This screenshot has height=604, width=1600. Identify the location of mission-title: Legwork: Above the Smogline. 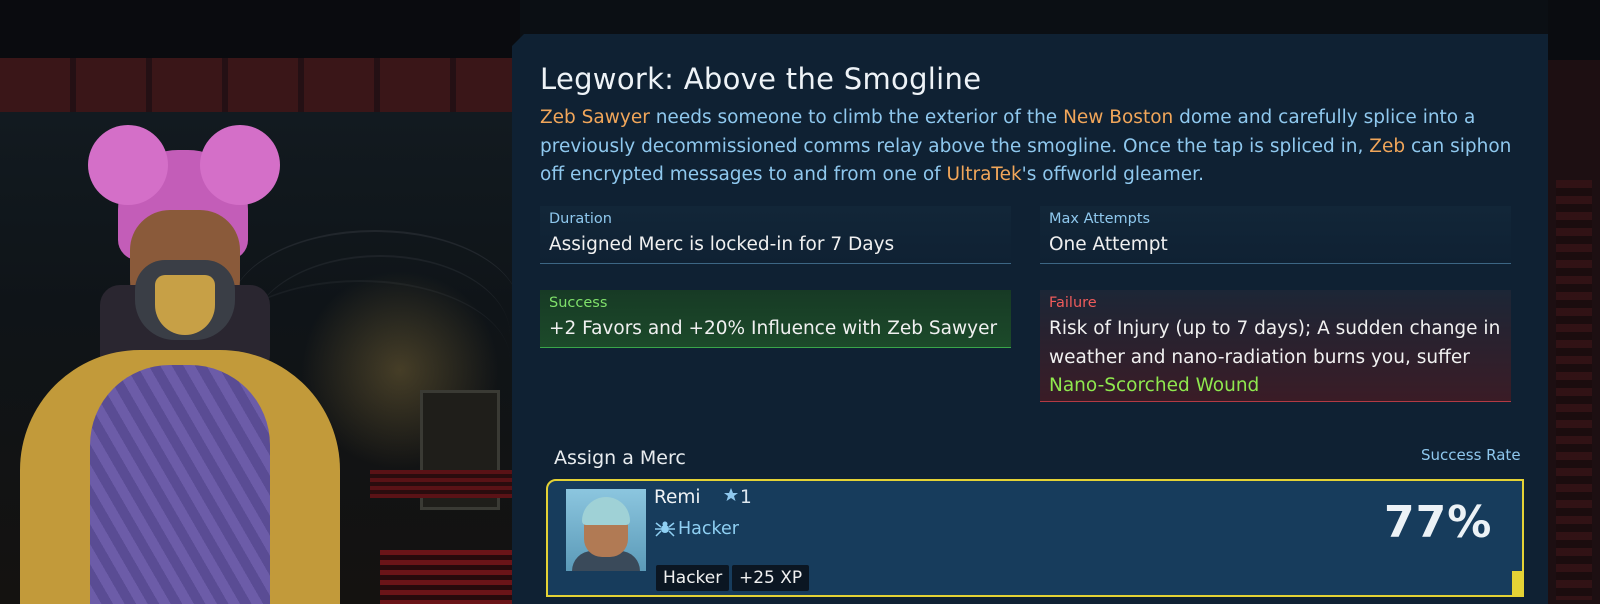
(761, 79).